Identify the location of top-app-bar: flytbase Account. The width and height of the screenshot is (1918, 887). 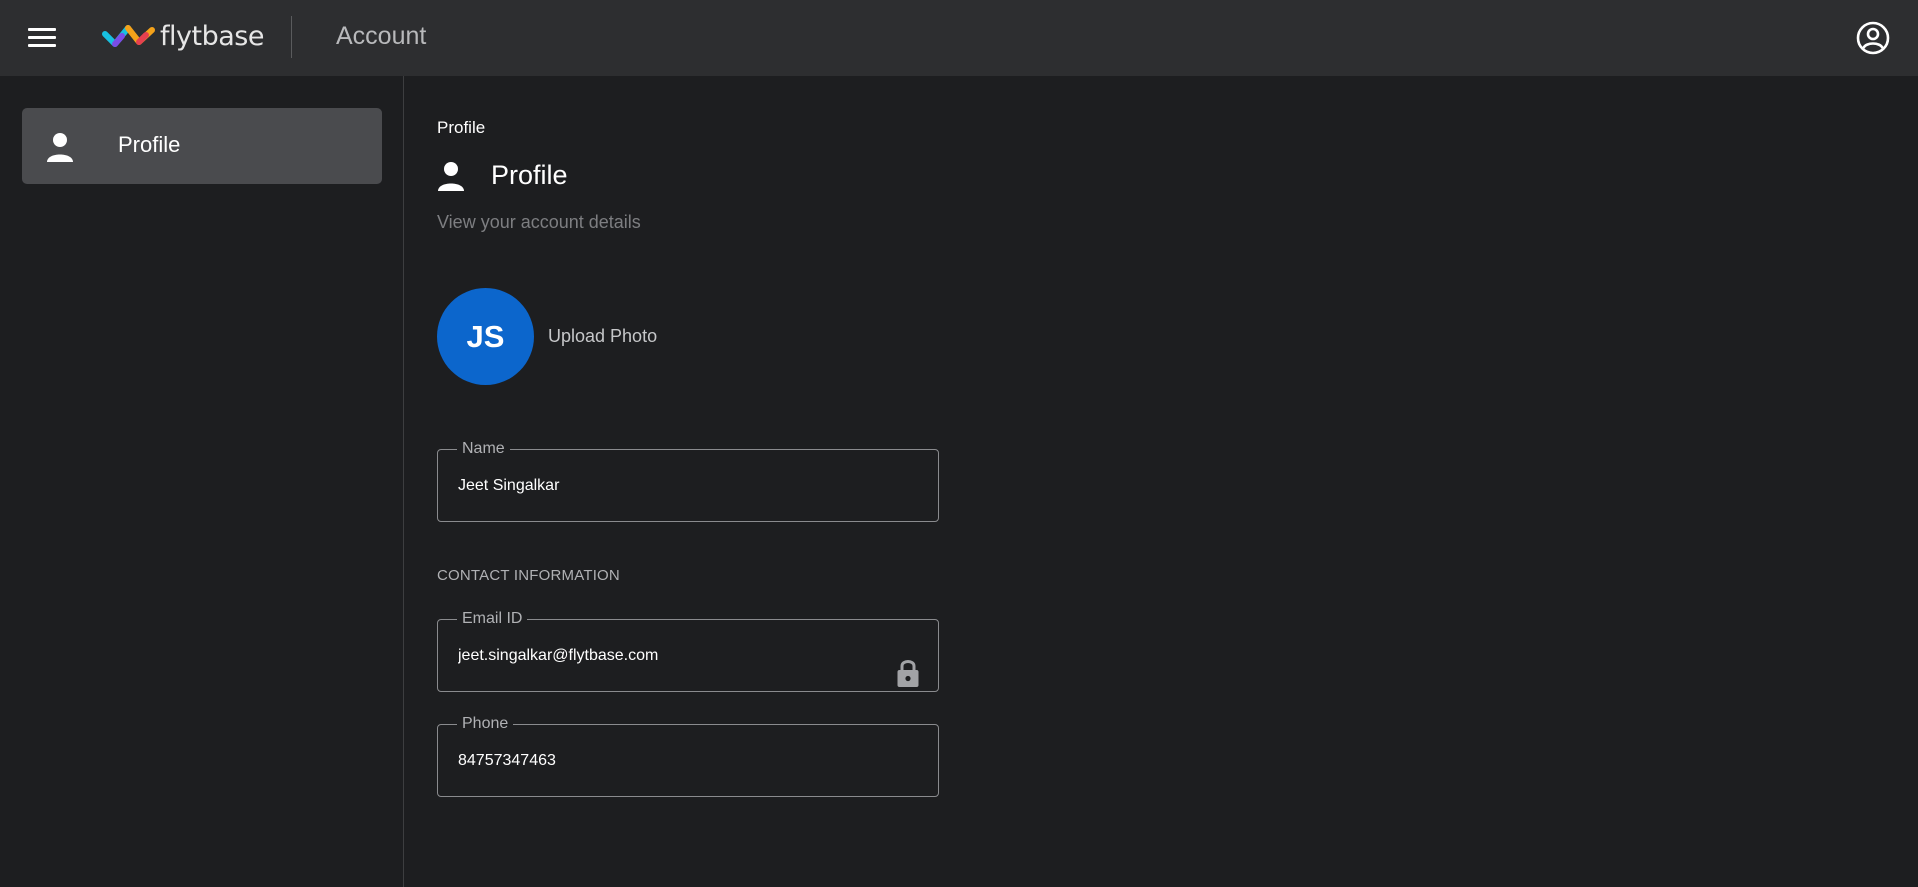
(959, 38).